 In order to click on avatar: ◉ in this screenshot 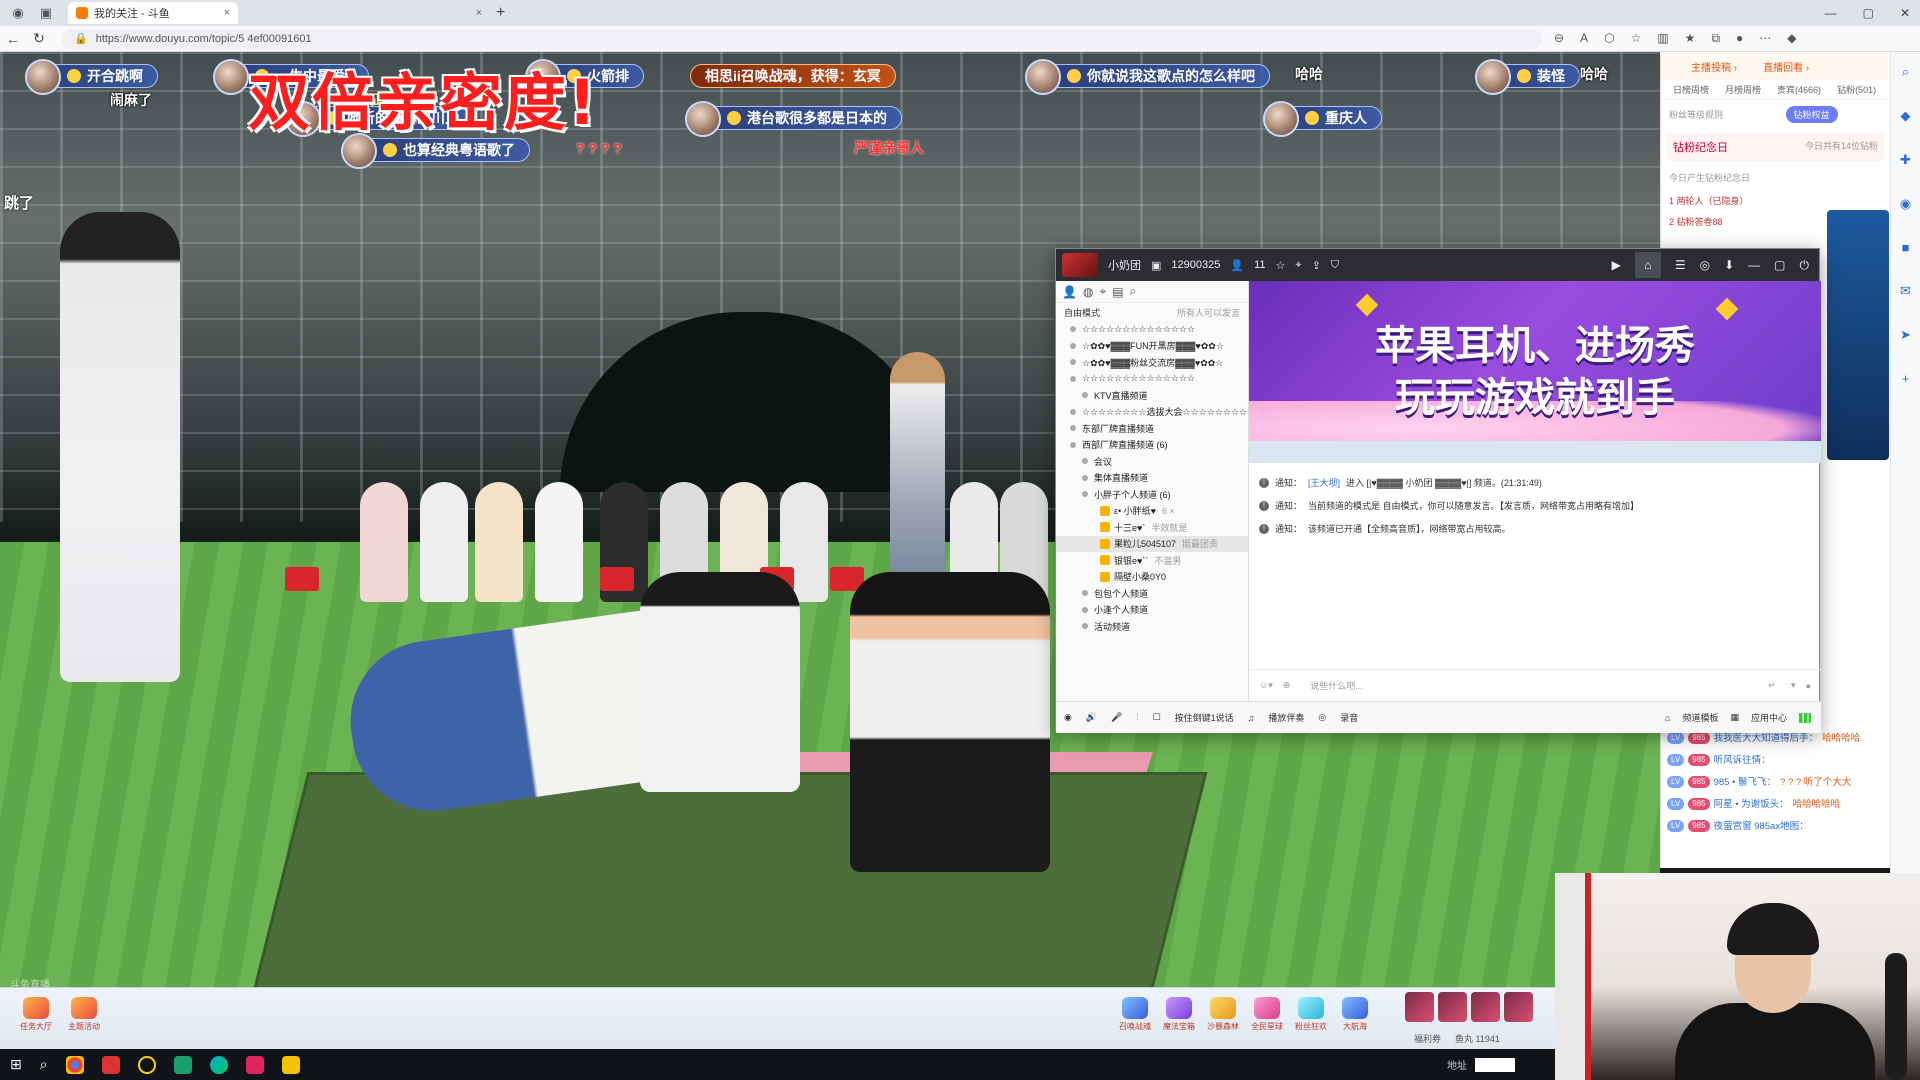, I will do `click(1068, 717)`.